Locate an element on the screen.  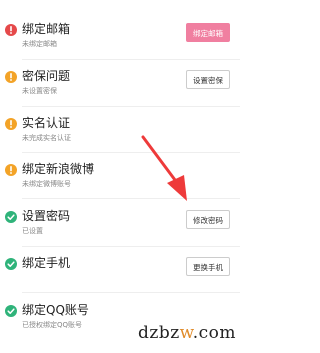
row-subtitle: 已授权绑定QQ账号 is located at coordinates (52, 325).